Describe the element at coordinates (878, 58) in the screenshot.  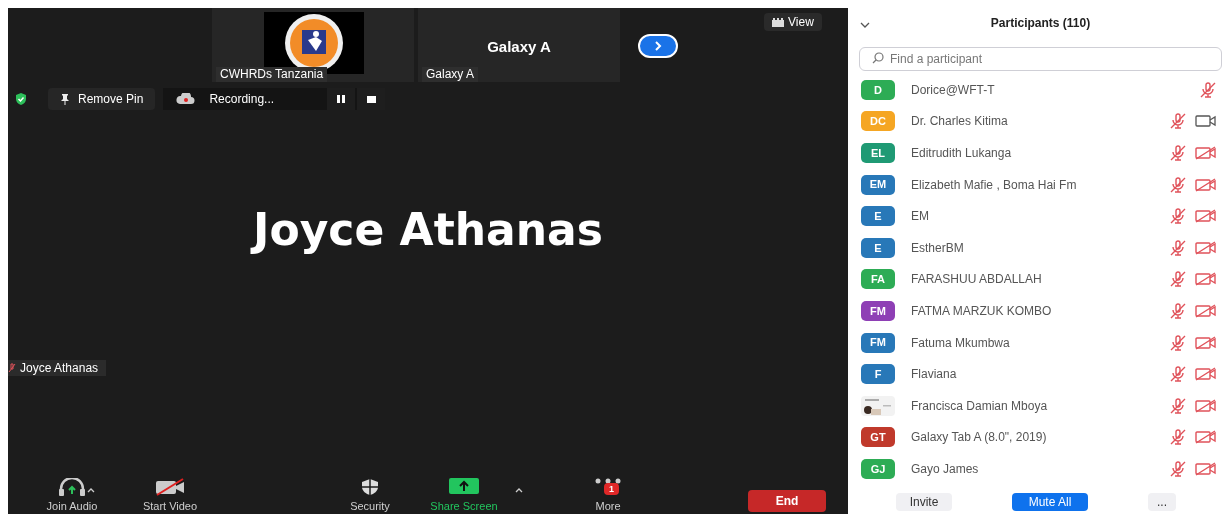
I see `search-icon` at that location.